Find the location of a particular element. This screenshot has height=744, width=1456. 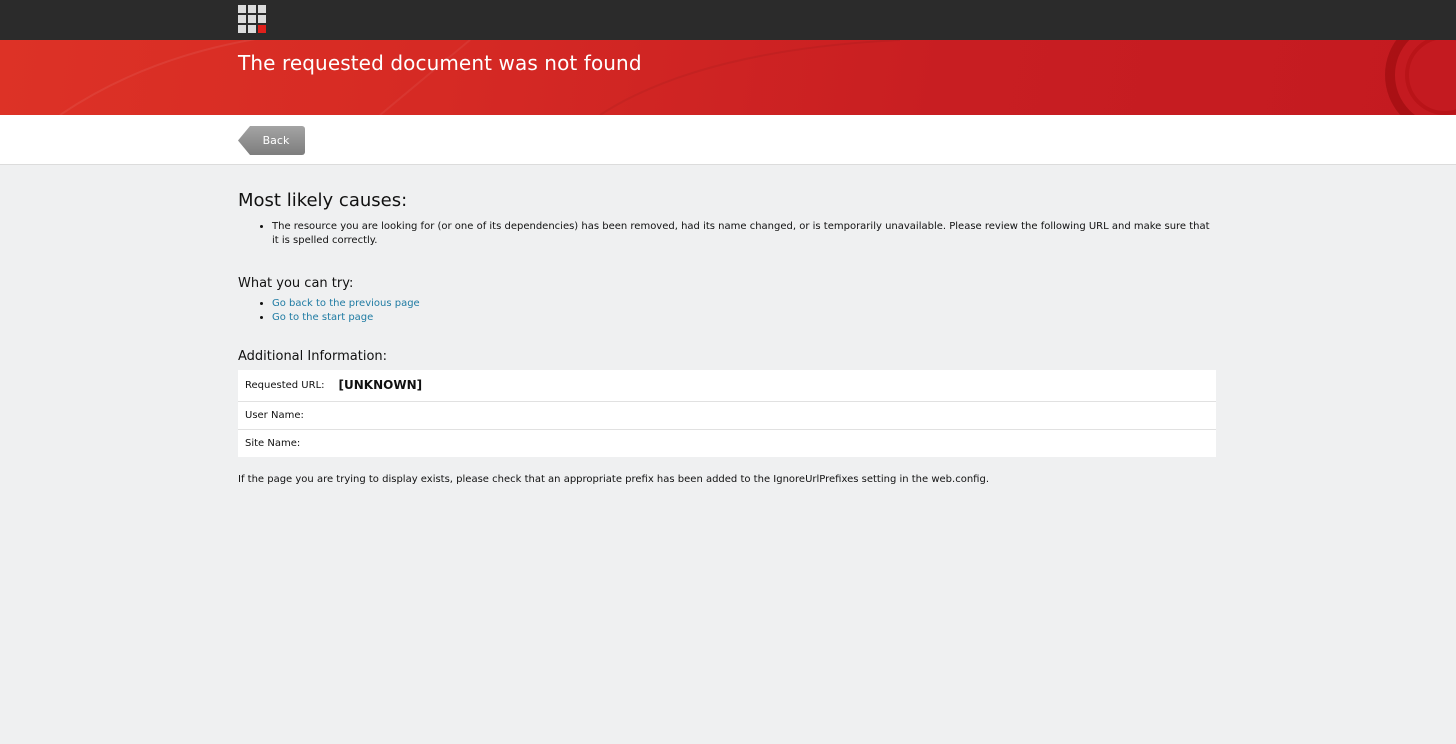

table-row: User Name: is located at coordinates (727, 415).